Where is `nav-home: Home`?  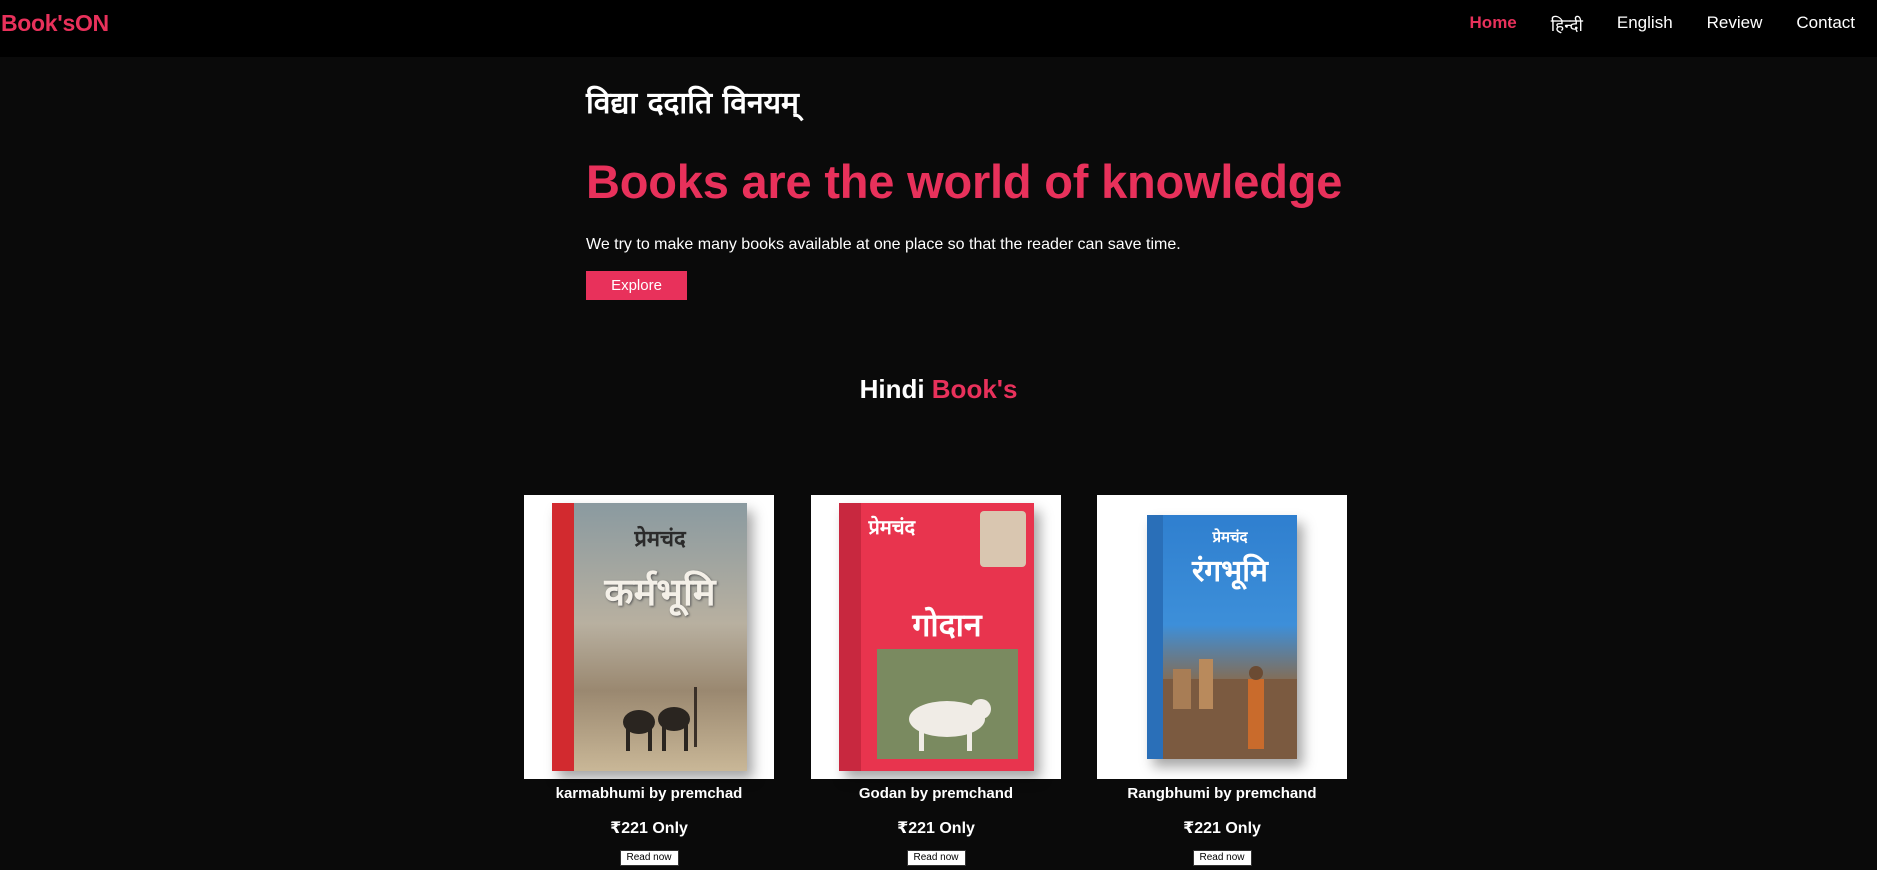
nav-home: Home is located at coordinates (1493, 24).